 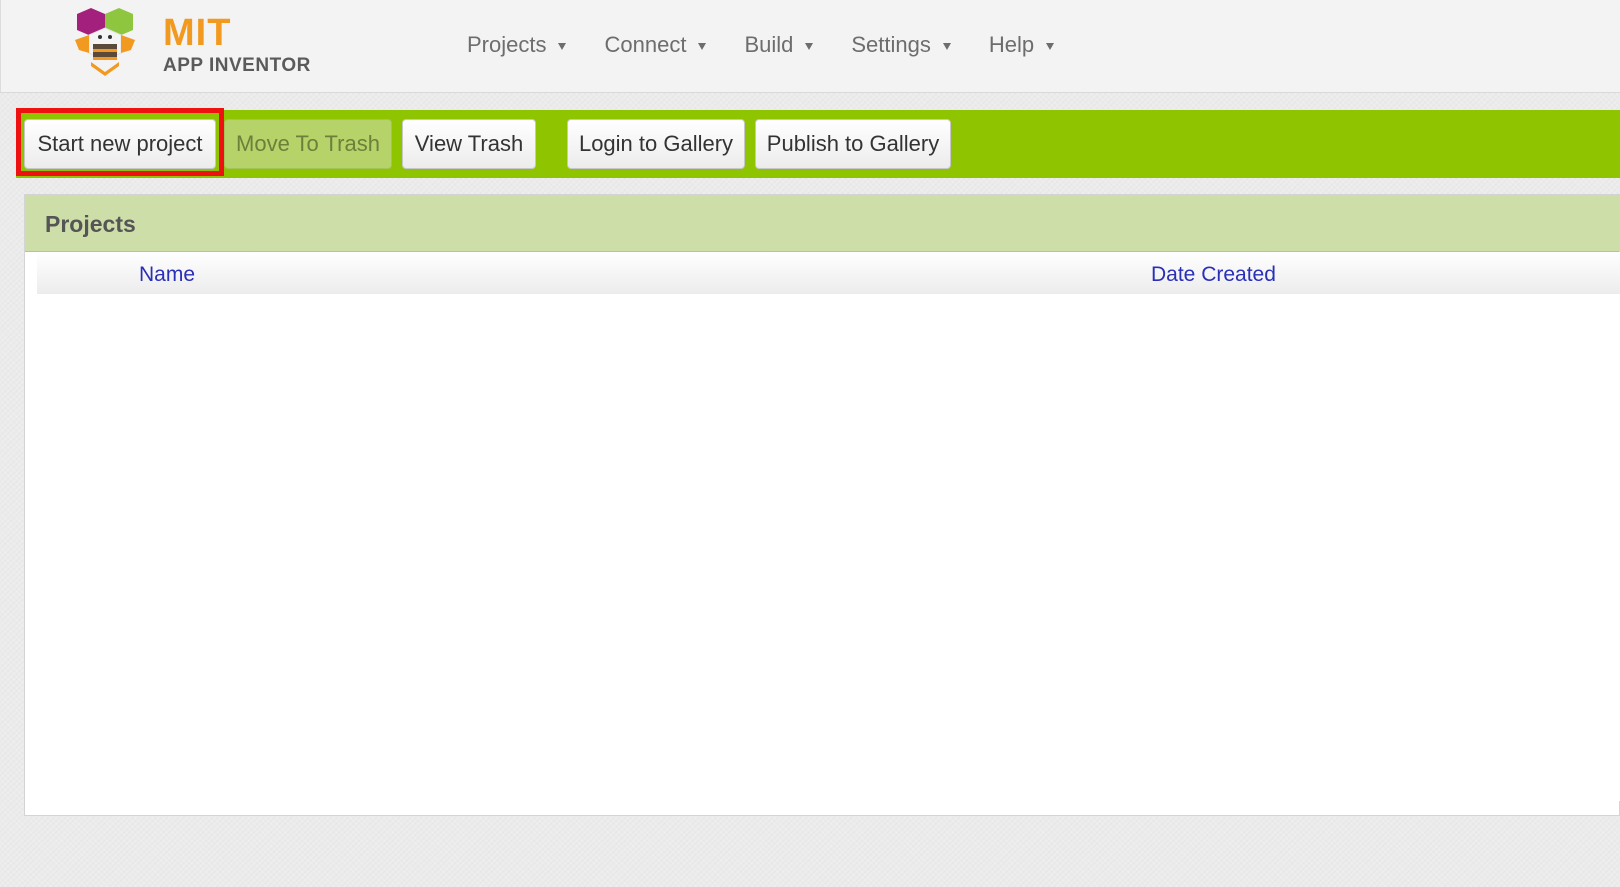 I want to click on nav-build-menu: Build, so click(x=779, y=45).